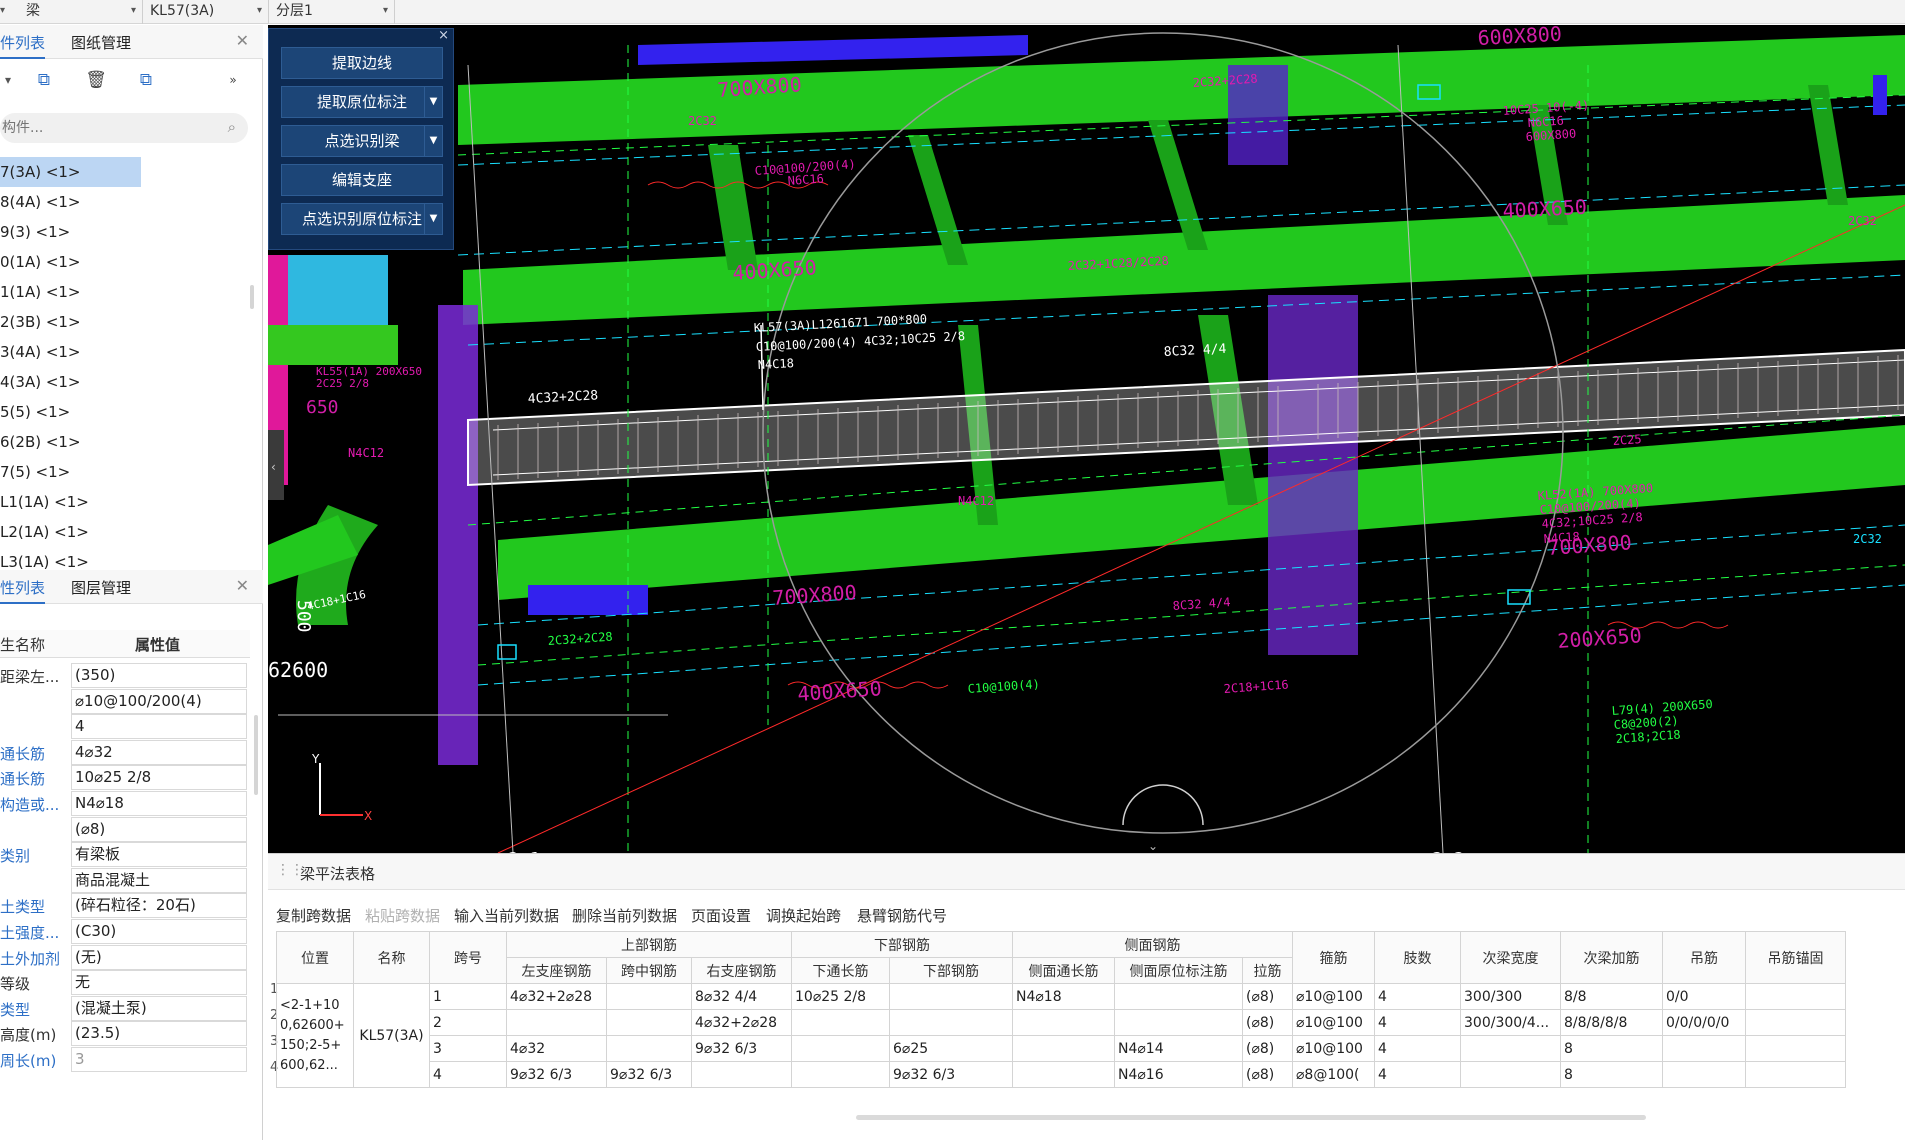  Describe the element at coordinates (803, 915) in the screenshot. I see `swap-start-span-button: 调换起始跨` at that location.